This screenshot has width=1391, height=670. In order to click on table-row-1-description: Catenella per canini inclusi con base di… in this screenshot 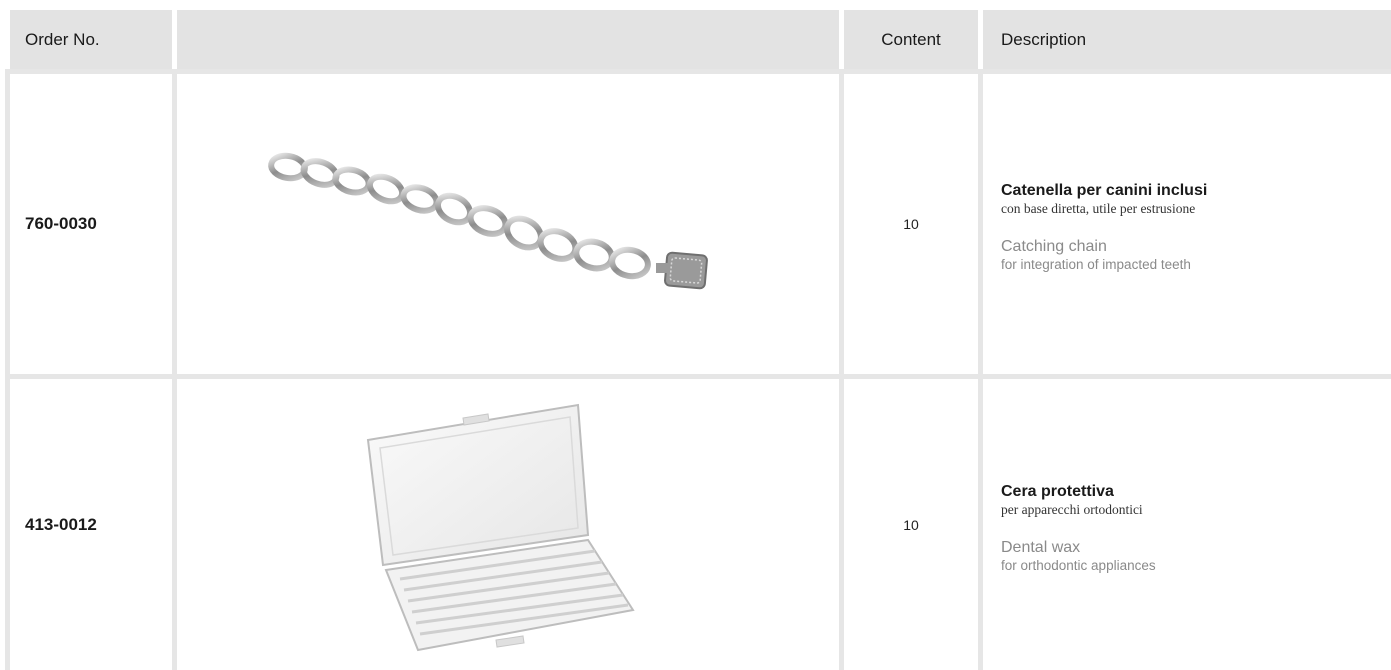, I will do `click(1187, 224)`.